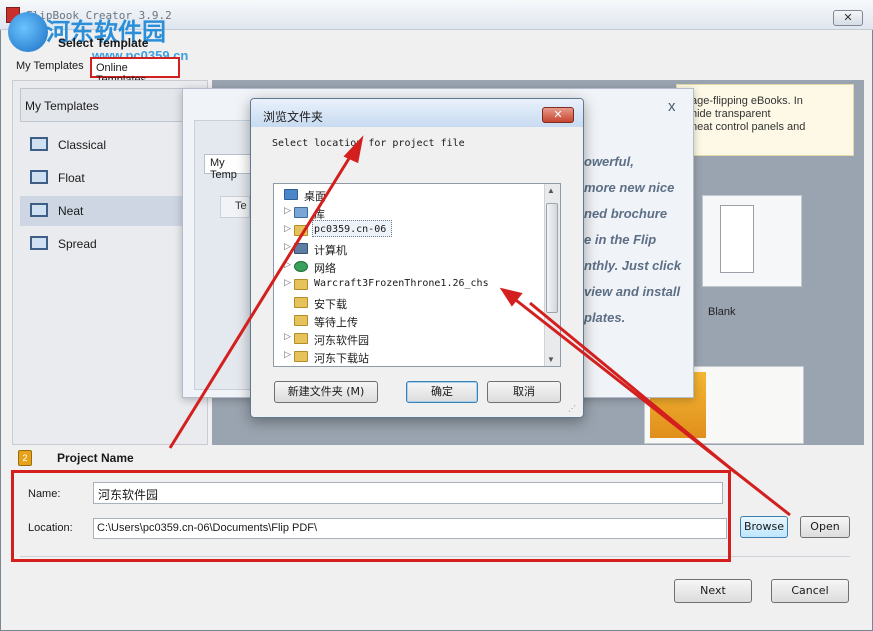  I want to click on background-dialog-subtab: Te, so click(235, 207).